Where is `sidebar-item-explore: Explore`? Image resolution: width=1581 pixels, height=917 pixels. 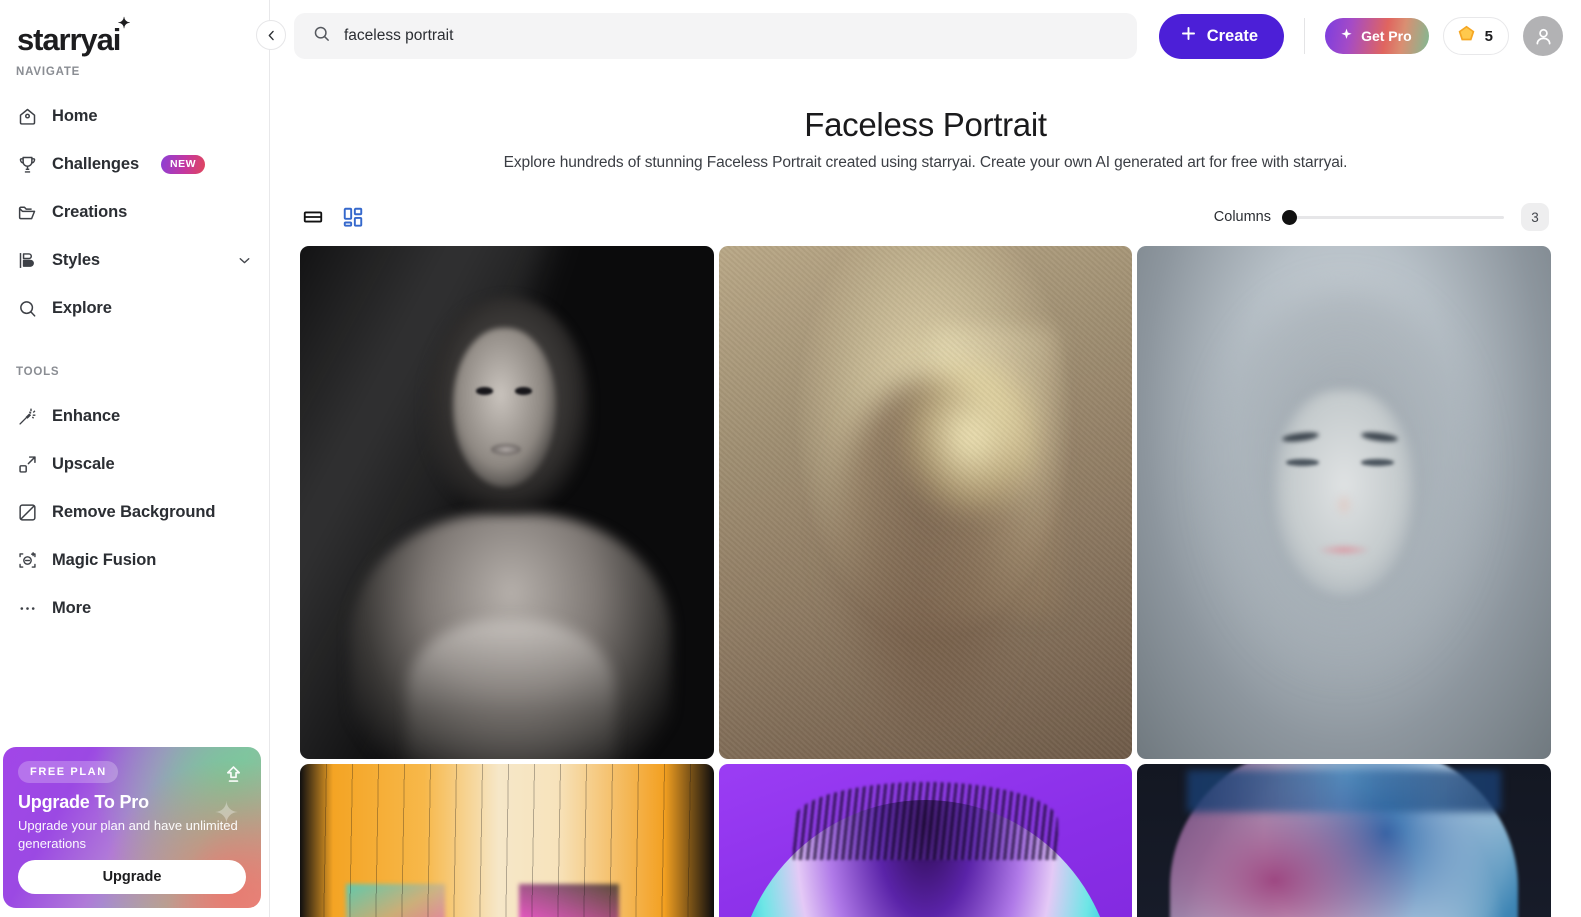 sidebar-item-explore: Explore is located at coordinates (134, 308).